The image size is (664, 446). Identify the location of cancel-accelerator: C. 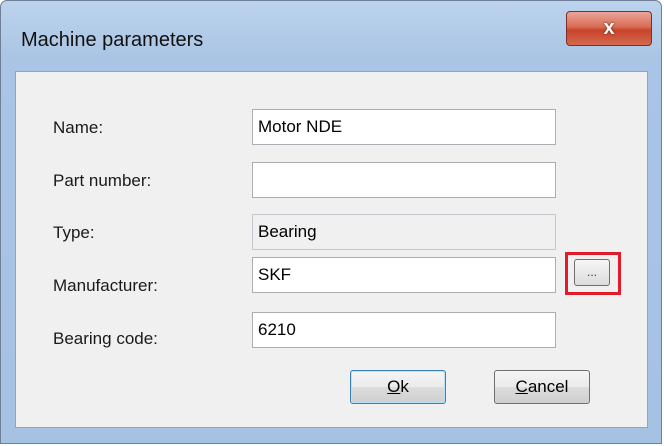
(521, 386).